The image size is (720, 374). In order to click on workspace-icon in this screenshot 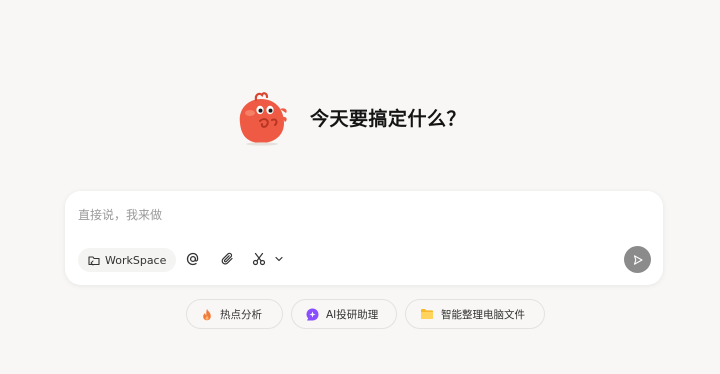, I will do `click(94, 261)`.